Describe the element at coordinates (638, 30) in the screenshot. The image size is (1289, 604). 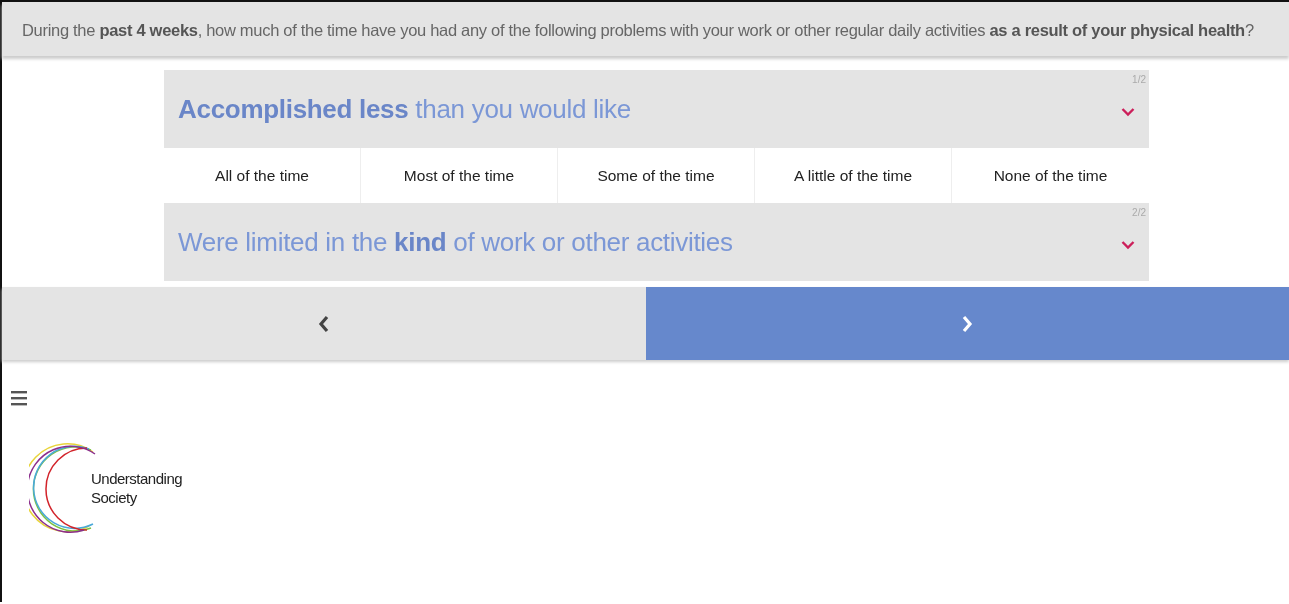
I see `question-text: During the past 4 weeks, how much of the time have you had any of the following problems with your work or other regular daily activities as a result of your physical health?` at that location.